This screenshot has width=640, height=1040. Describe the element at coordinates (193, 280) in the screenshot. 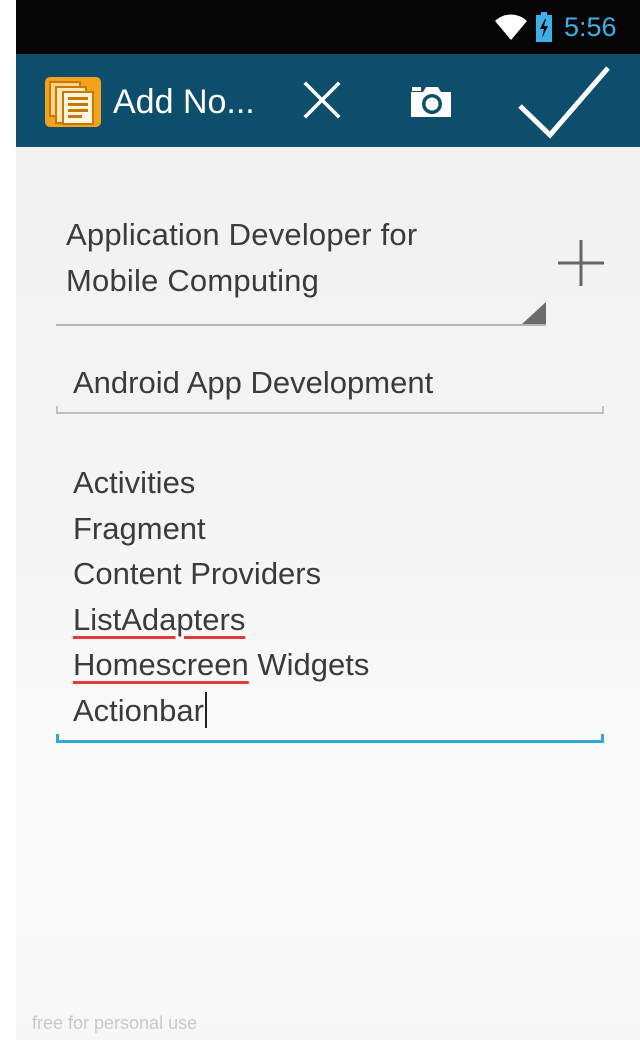

I see `category-line-2: Mobile Computing` at that location.